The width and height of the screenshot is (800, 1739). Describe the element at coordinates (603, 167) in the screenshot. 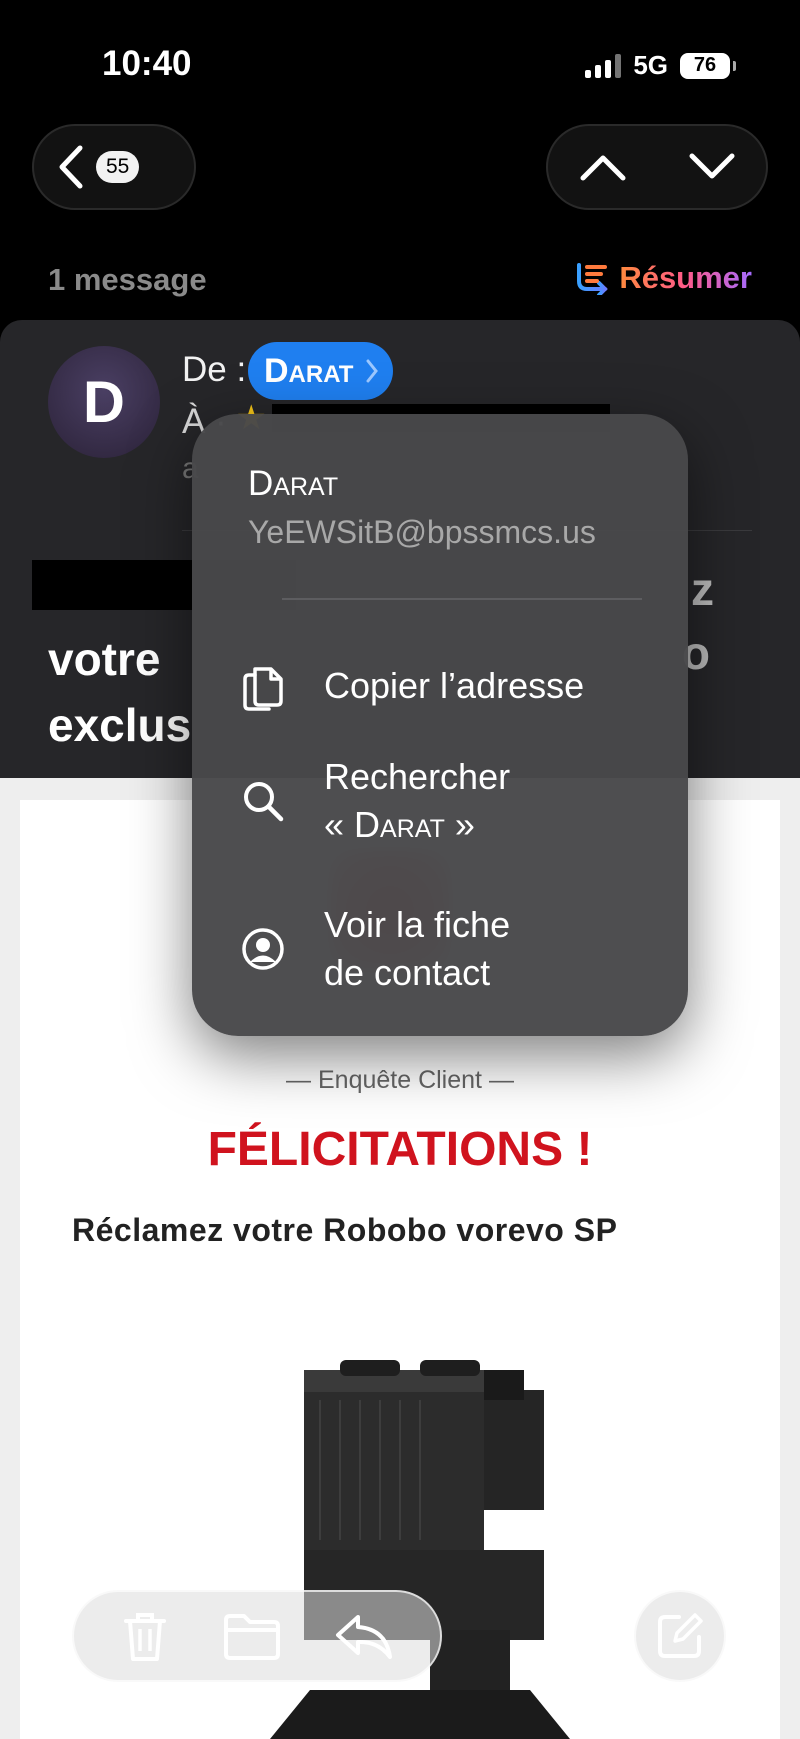

I see `chevron-up-icon` at that location.